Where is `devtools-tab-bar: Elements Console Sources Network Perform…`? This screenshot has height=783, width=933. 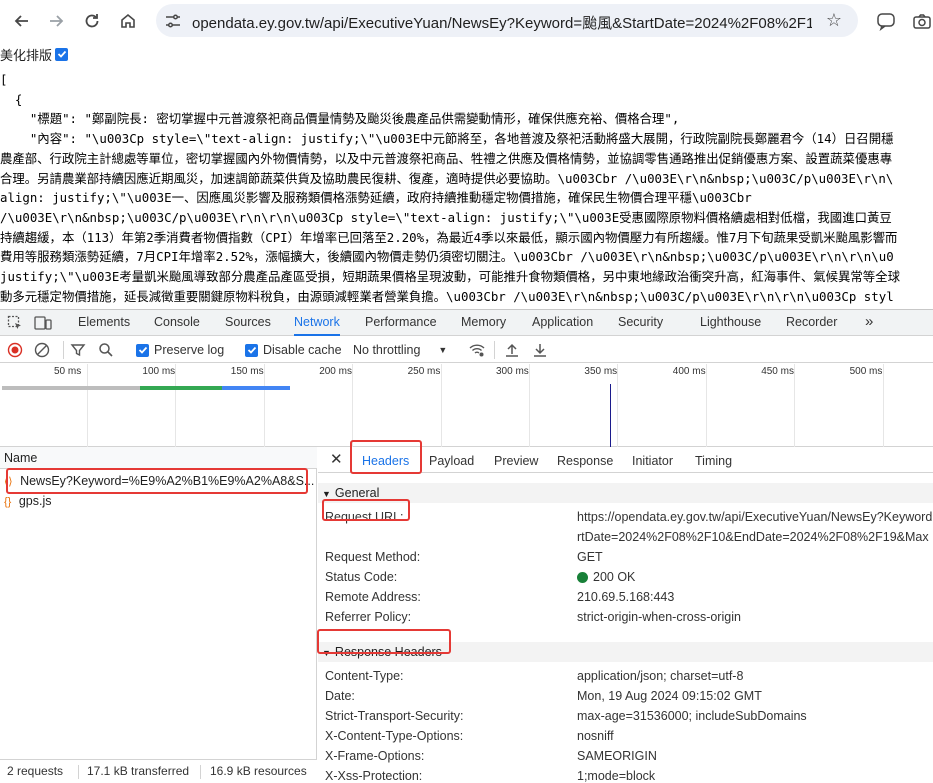 devtools-tab-bar: Elements Console Sources Network Perform… is located at coordinates (466, 323).